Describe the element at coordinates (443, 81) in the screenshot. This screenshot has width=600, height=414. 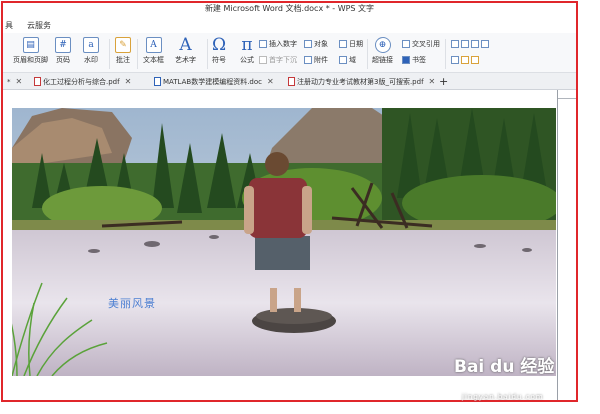
I see `new-tab-button: +` at that location.